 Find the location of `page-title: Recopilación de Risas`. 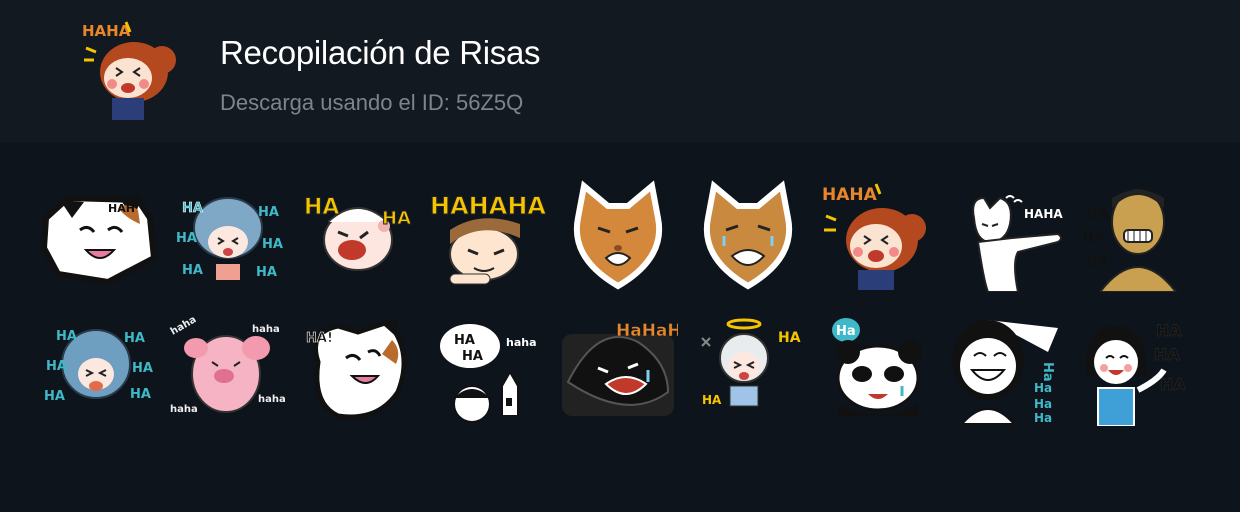

page-title: Recopilación de Risas is located at coordinates (380, 52).